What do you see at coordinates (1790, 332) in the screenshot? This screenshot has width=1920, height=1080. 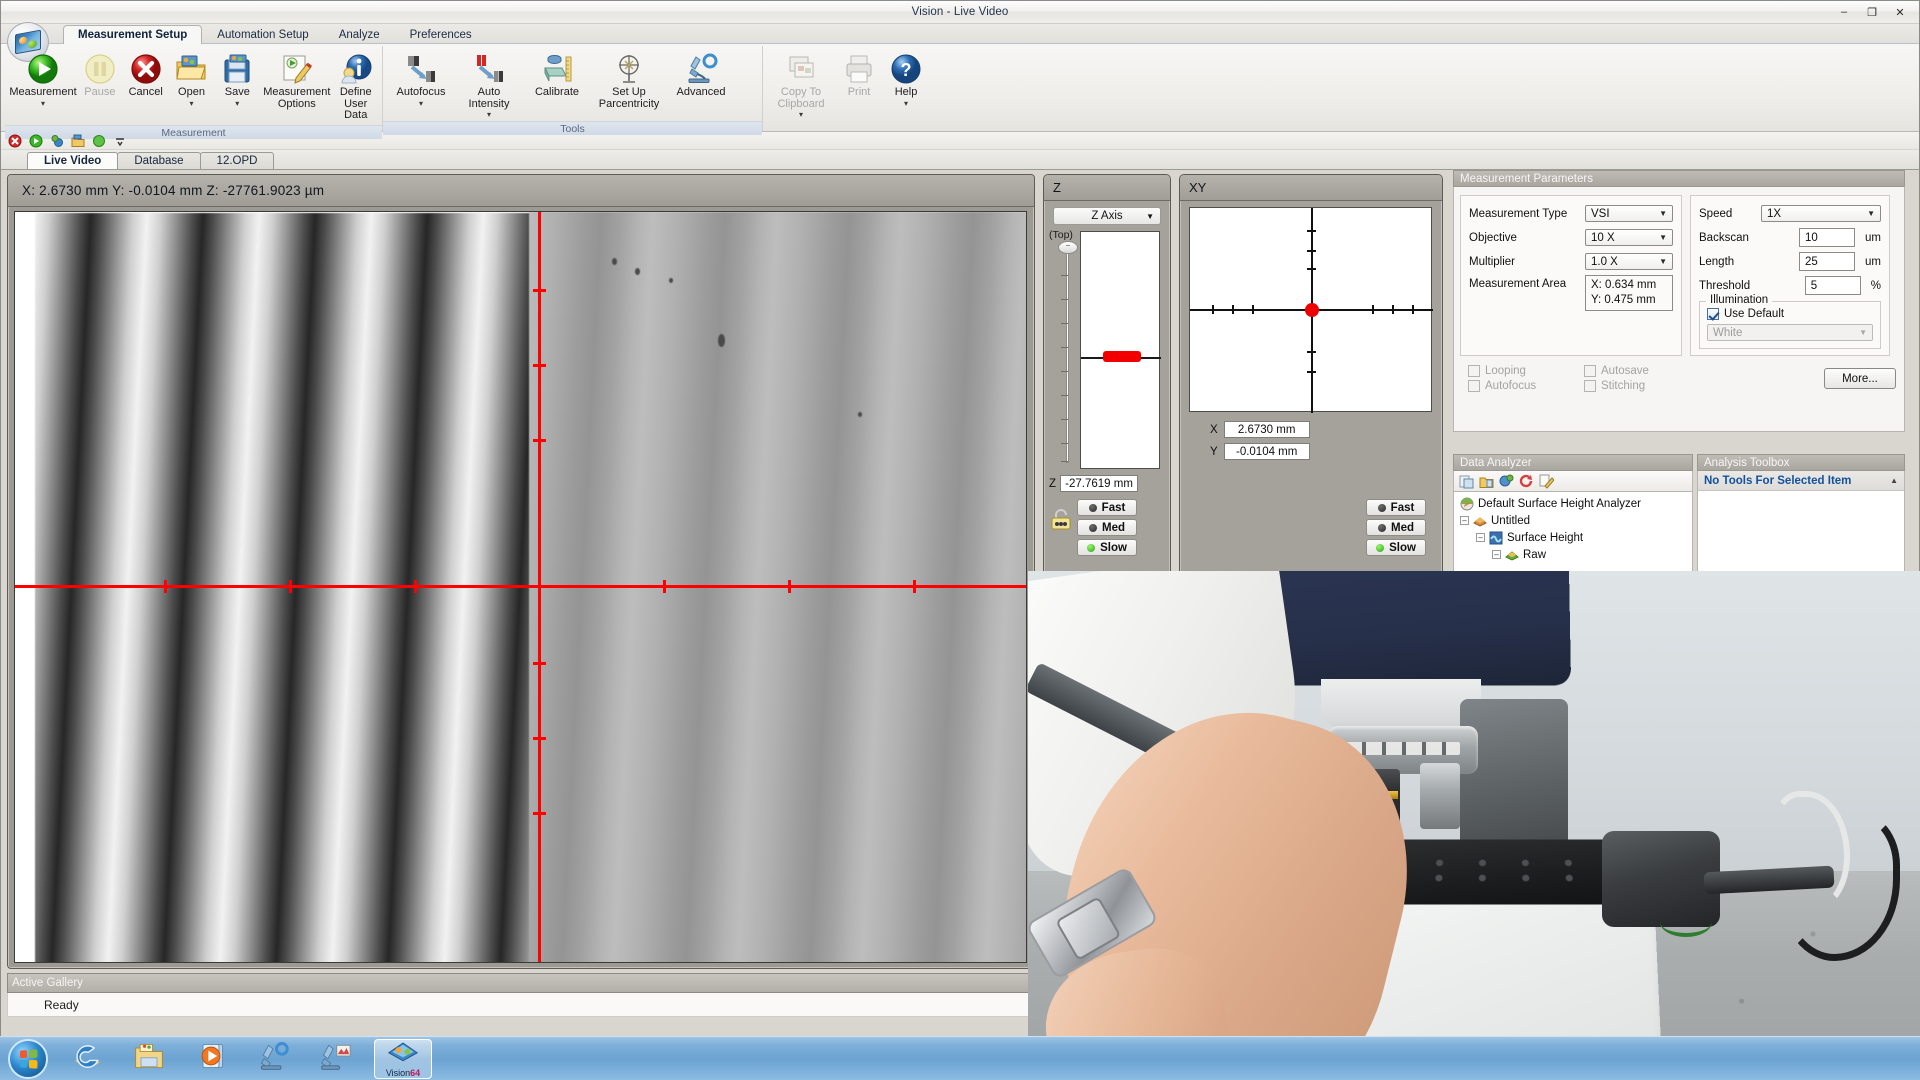 I see `illumination-select: White ▼` at bounding box center [1790, 332].